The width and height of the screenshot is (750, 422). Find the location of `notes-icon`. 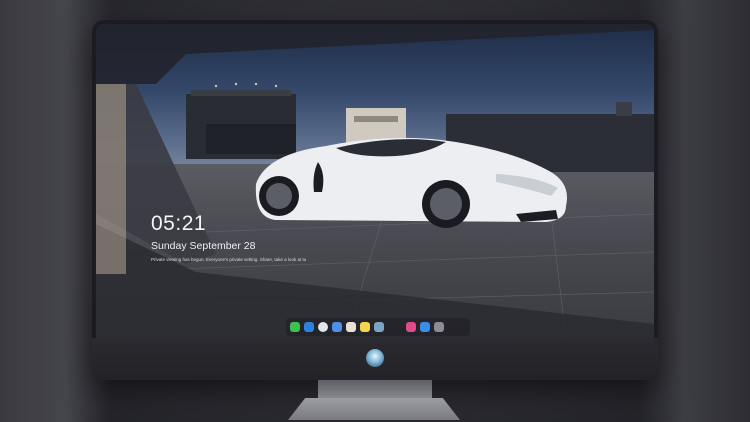

notes-icon is located at coordinates (365, 327).